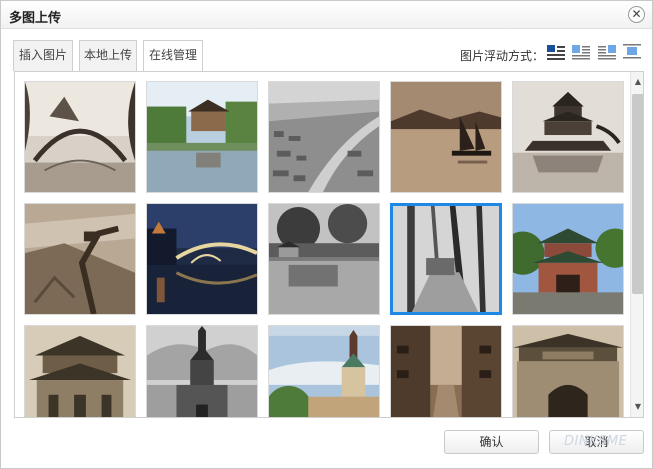 The width and height of the screenshot is (653, 469). I want to click on gallery-thumb-arch-bridge, so click(80, 137).